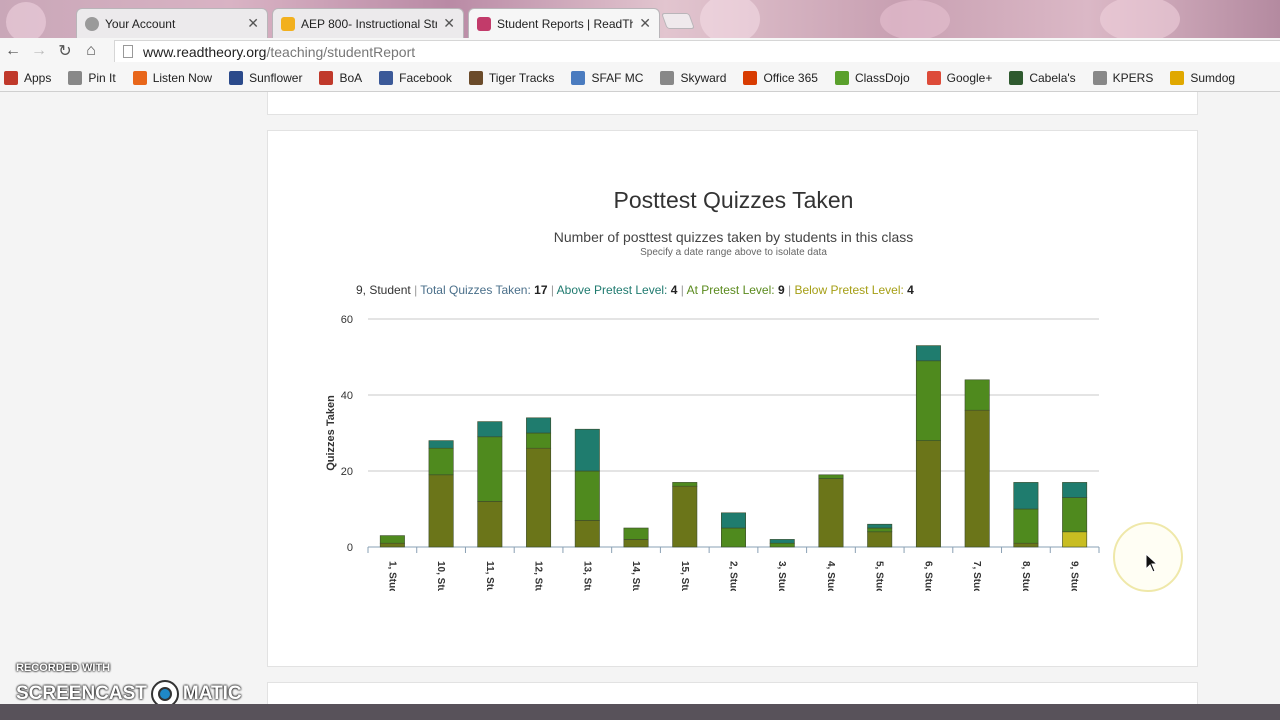  Describe the element at coordinates (341, 51) in the screenshot. I see `url-path: /teaching/studentReport` at that location.